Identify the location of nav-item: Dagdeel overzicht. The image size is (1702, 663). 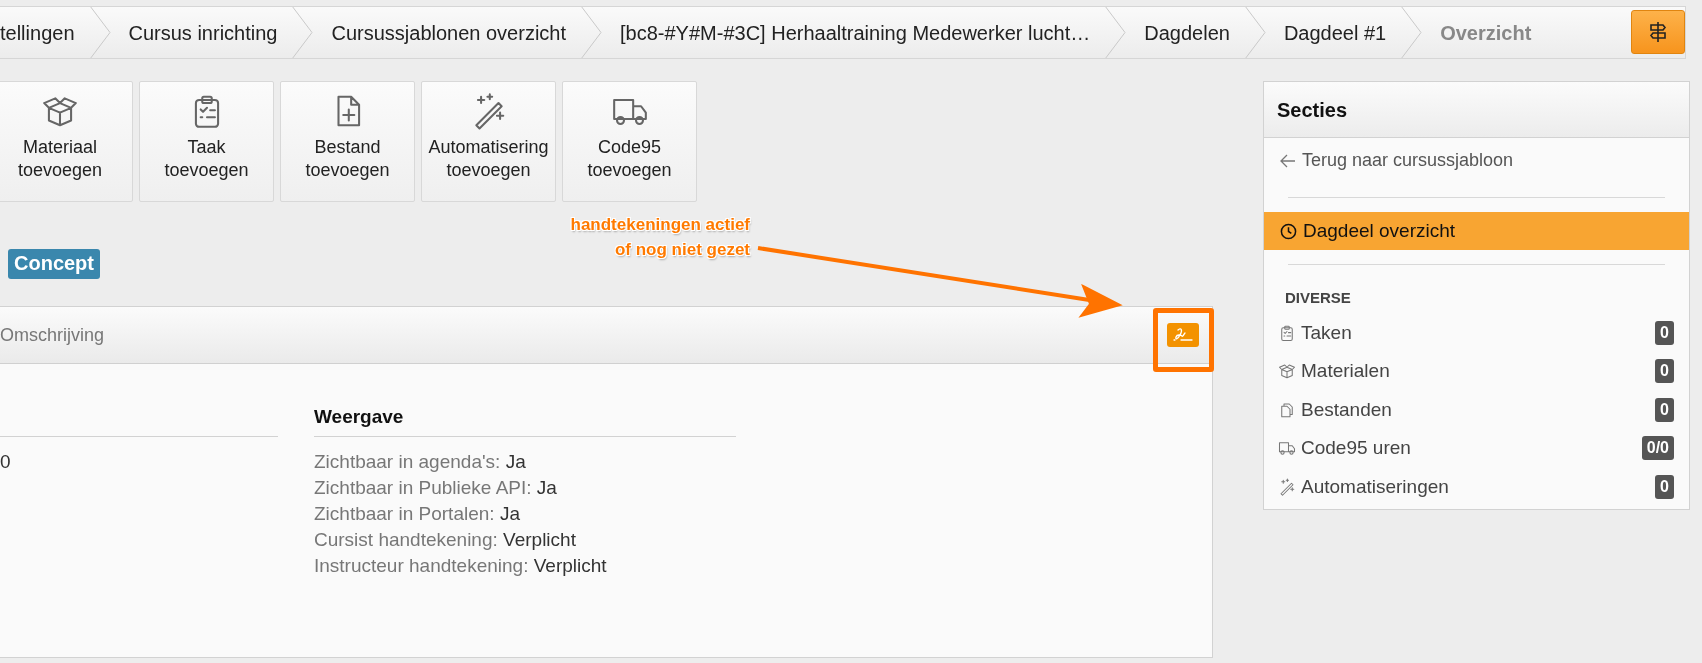
(1476, 231).